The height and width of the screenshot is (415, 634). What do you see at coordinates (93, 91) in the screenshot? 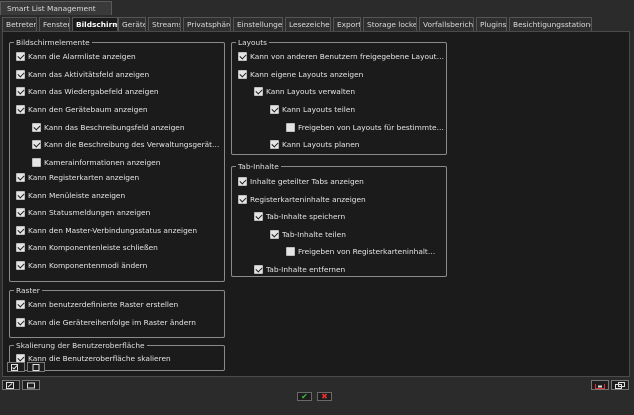
I see `checkbox-label: Kann das Wiedergabefeld anzeigen` at bounding box center [93, 91].